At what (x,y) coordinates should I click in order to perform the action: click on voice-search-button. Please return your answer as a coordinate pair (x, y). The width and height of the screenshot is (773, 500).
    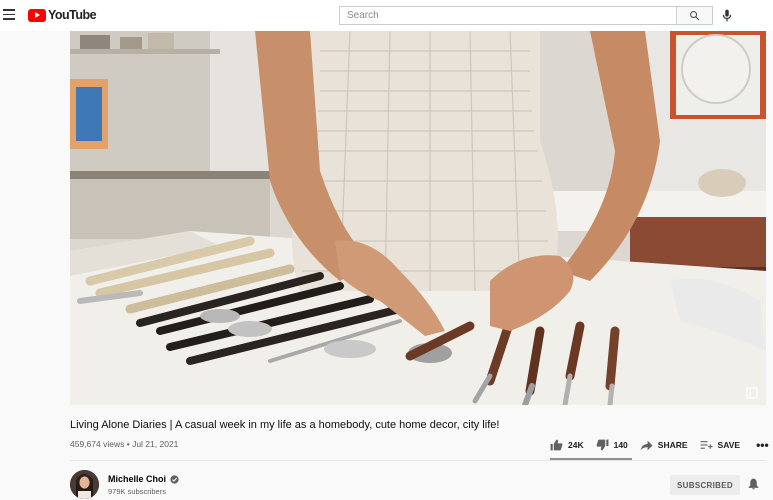
    Looking at the image, I should click on (727, 15).